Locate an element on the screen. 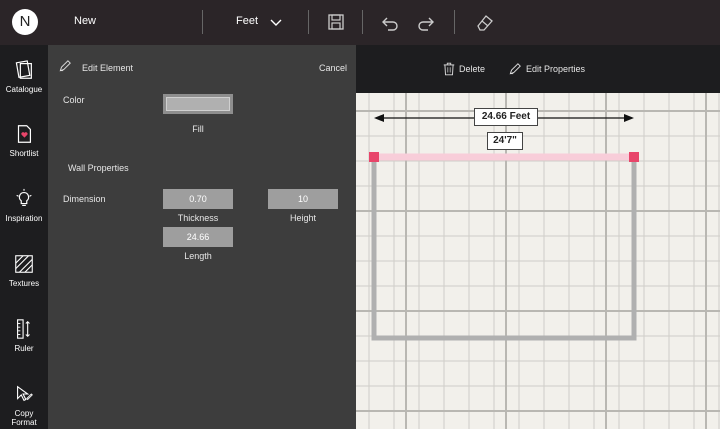  sidebar-item-label: Format is located at coordinates (24, 422).